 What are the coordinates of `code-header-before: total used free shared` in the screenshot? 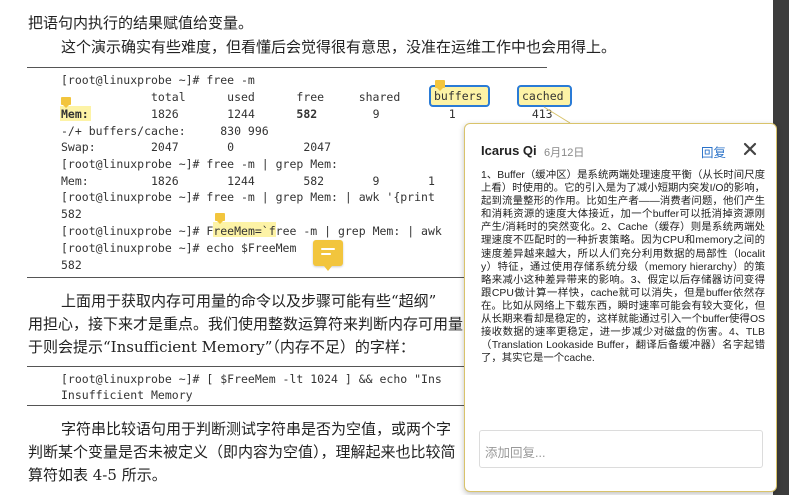 It's located at (231, 97).